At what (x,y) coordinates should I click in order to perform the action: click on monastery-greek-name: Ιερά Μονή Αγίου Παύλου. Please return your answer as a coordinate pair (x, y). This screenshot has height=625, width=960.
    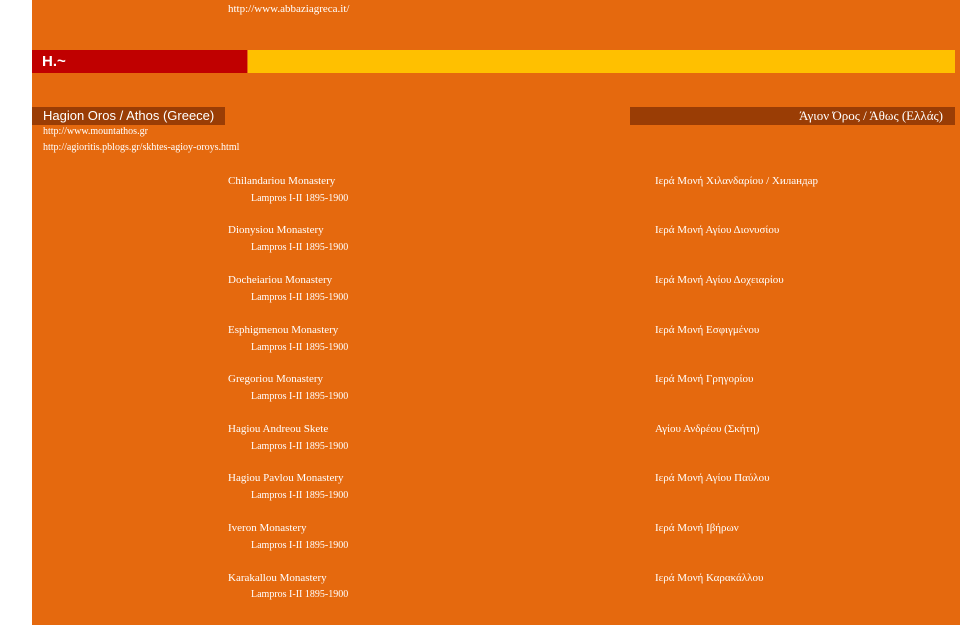
    Looking at the image, I should click on (712, 478).